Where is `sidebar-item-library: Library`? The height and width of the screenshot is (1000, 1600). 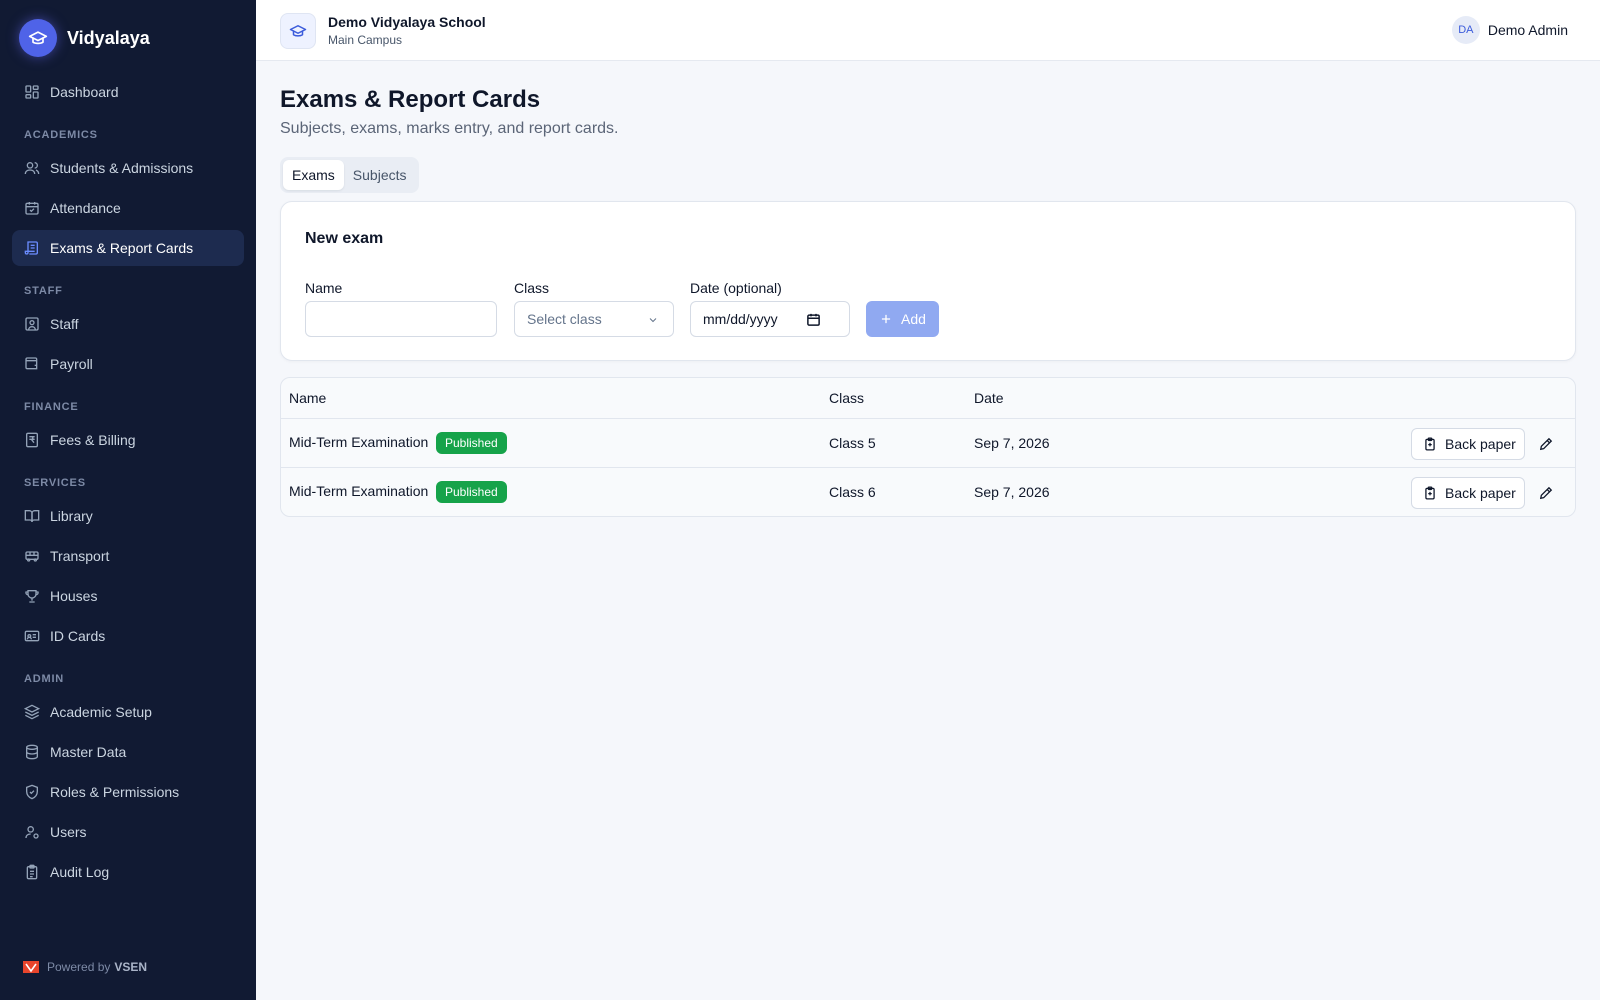 sidebar-item-library: Library is located at coordinates (128, 516).